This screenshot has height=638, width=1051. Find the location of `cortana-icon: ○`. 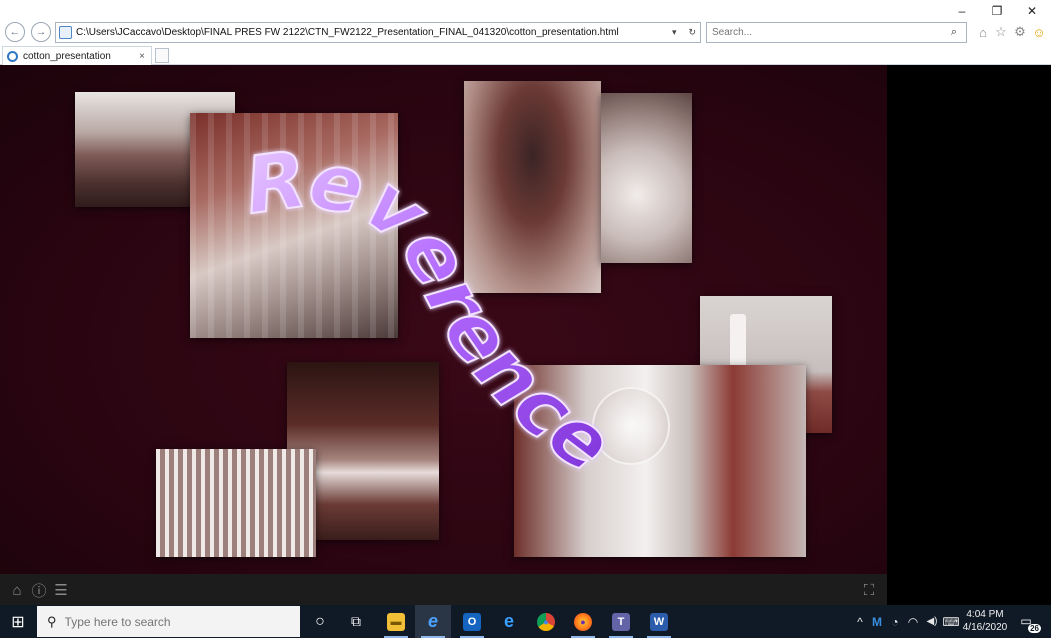

cortana-icon: ○ is located at coordinates (320, 621).